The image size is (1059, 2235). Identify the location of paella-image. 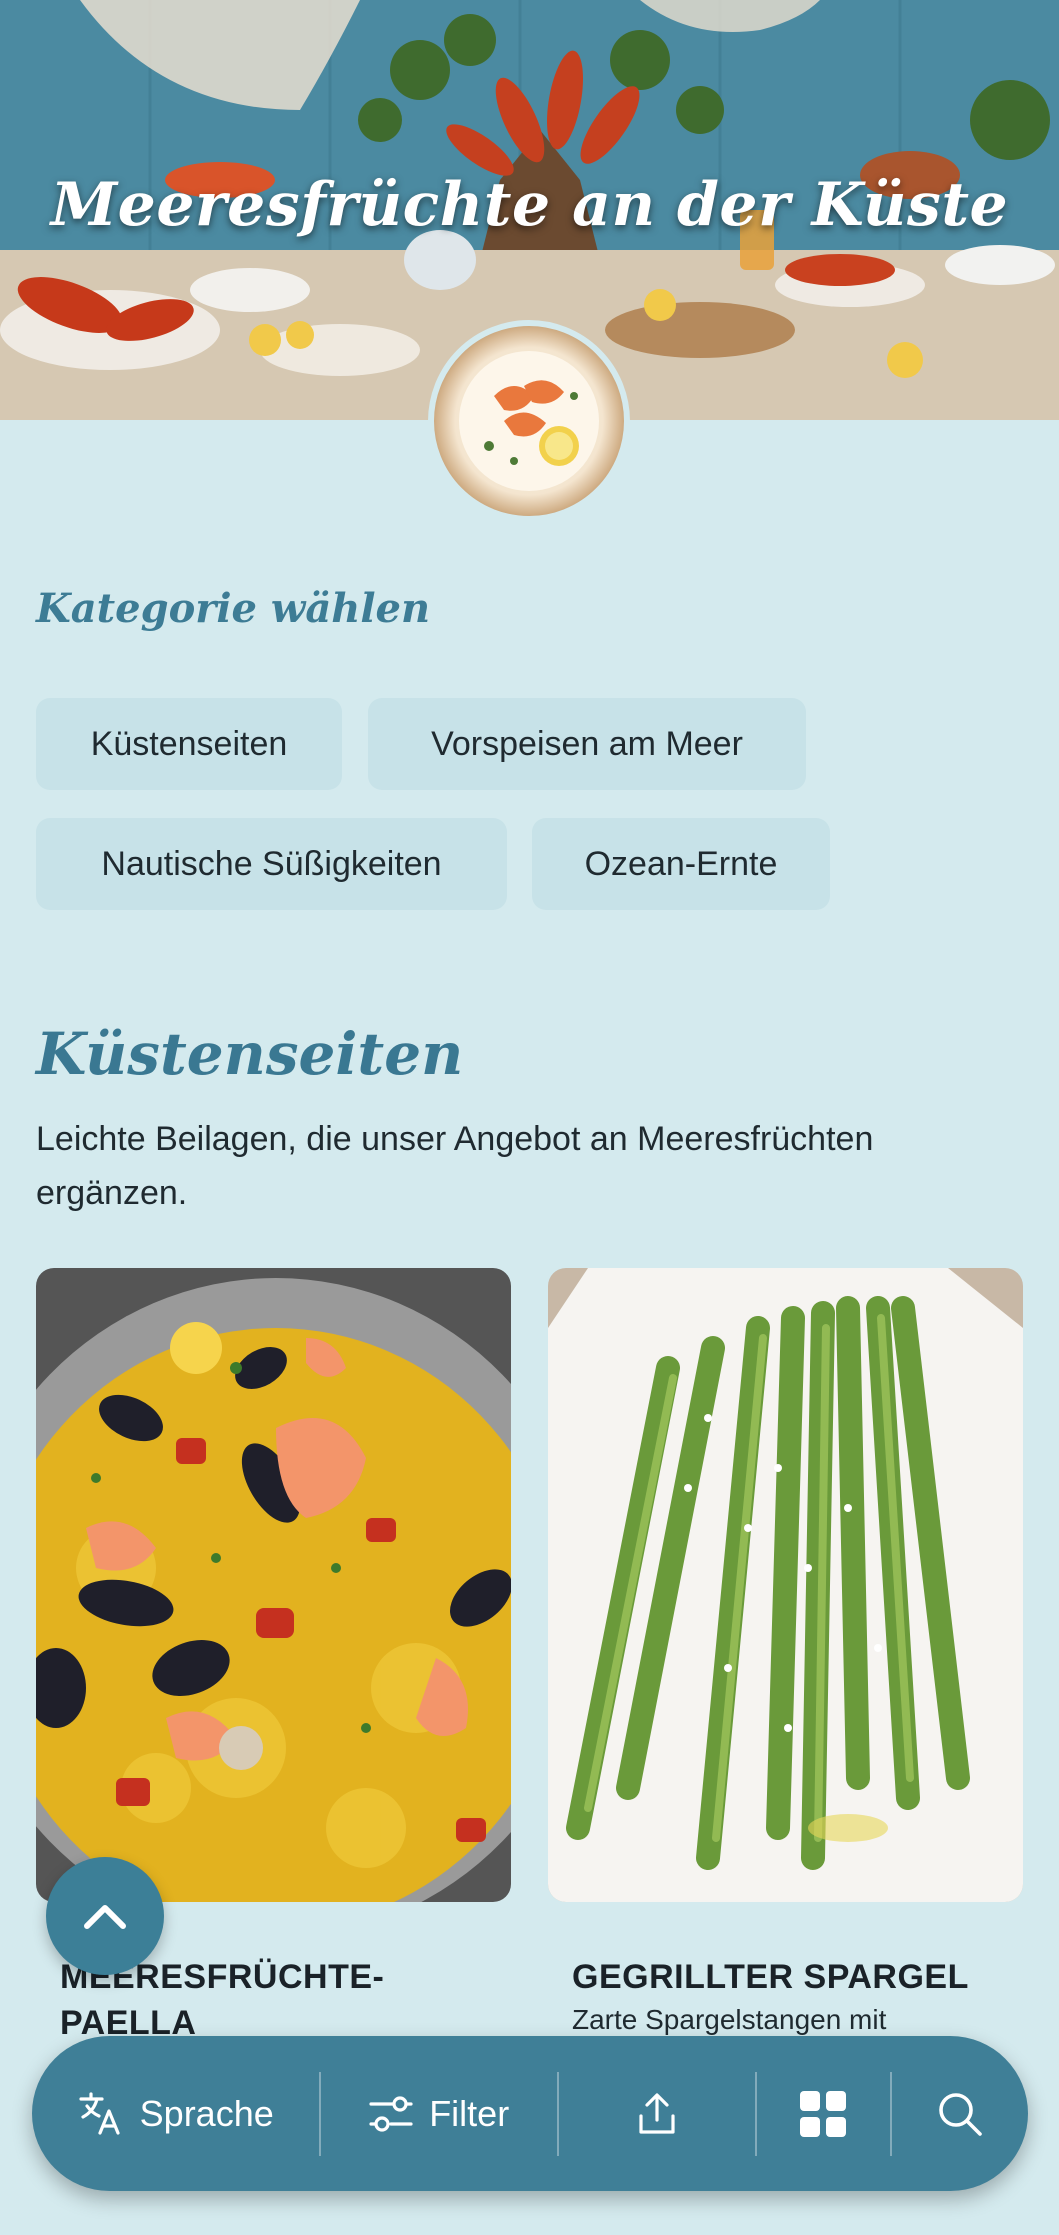
(273, 1585).